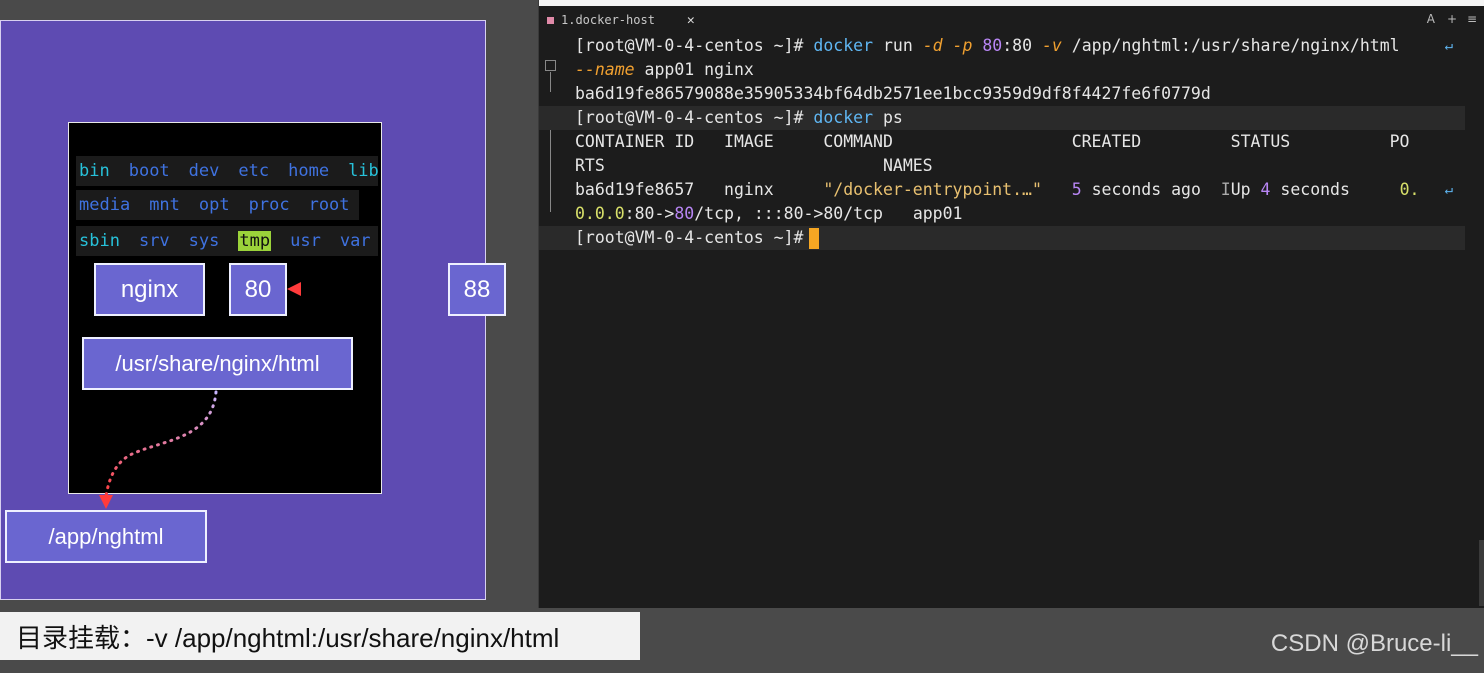 This screenshot has height=673, width=1484. What do you see at coordinates (1051, 45) in the screenshot?
I see `flag-v: -v` at bounding box center [1051, 45].